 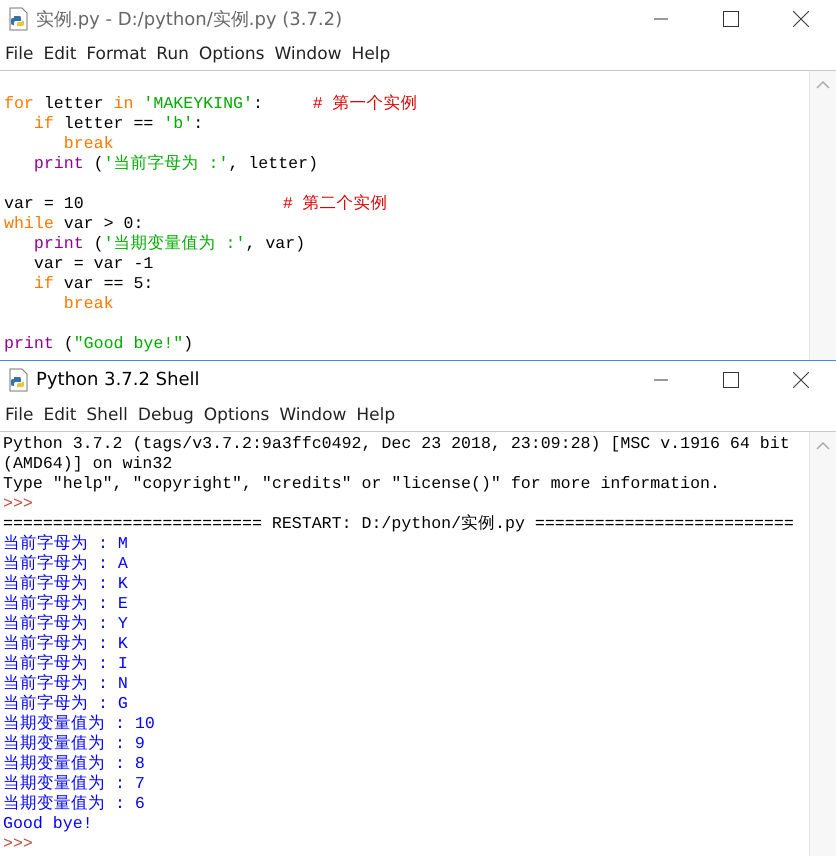 I want to click on shell-output-line: (AMD64)] on win32, so click(x=88, y=464).